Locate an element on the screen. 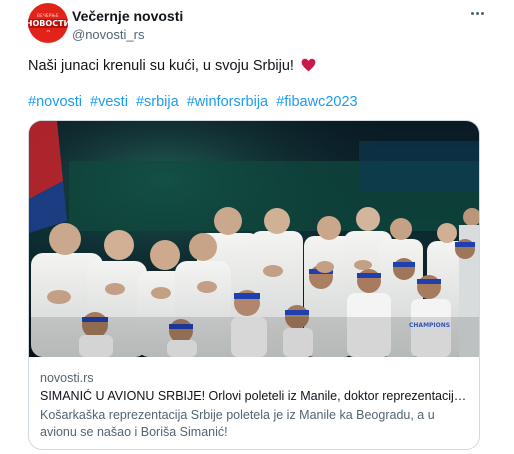 The height and width of the screenshot is (454, 514). heart-icon is located at coordinates (308, 65).